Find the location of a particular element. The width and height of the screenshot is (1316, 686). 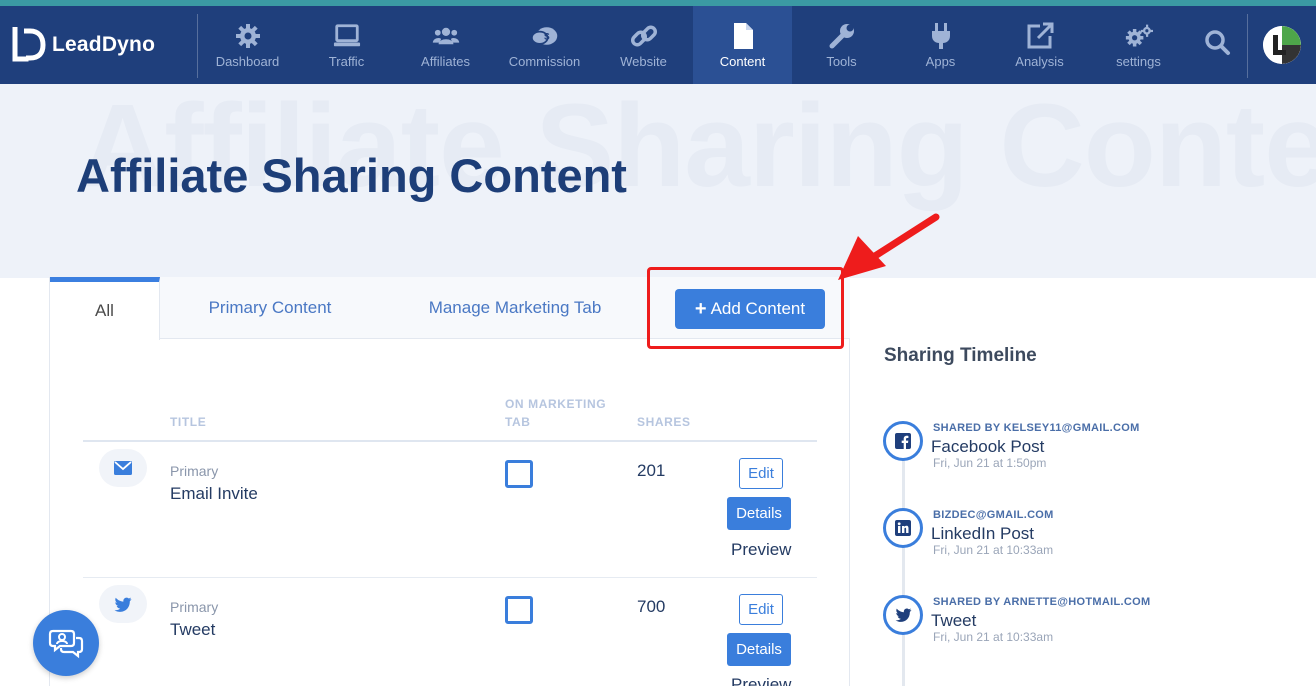

brand-name: LeadDyno is located at coordinates (104, 44).